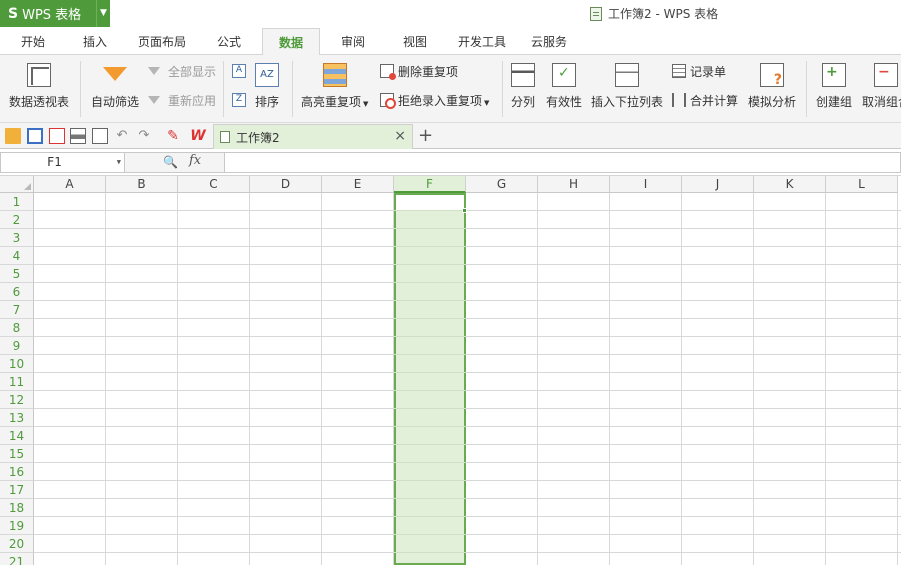 The image size is (901, 565). Describe the element at coordinates (13, 13) in the screenshot. I see `app-logo-icon: S` at that location.